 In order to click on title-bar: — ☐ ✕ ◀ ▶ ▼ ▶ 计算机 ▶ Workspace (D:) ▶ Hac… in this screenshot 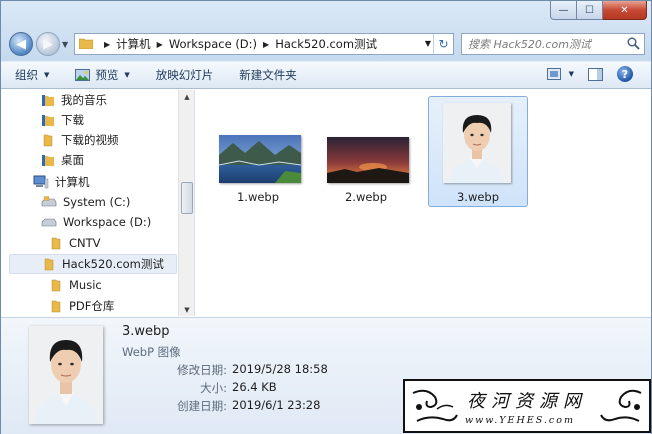, I will do `click(326, 31)`.